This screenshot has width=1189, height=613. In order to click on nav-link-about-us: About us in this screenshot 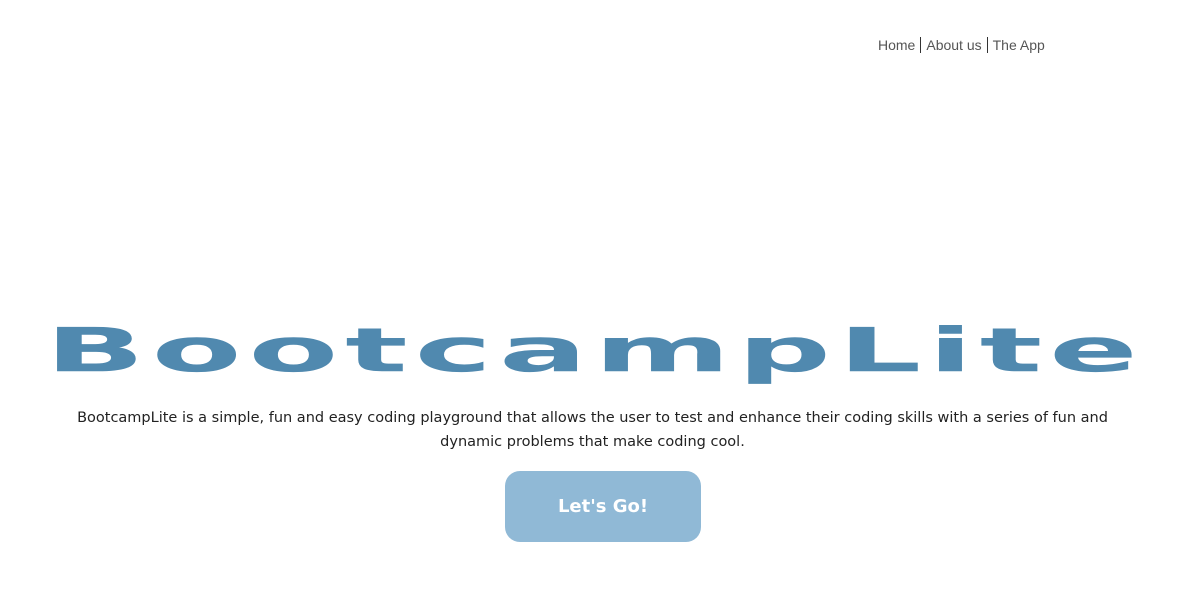, I will do `click(953, 45)`.